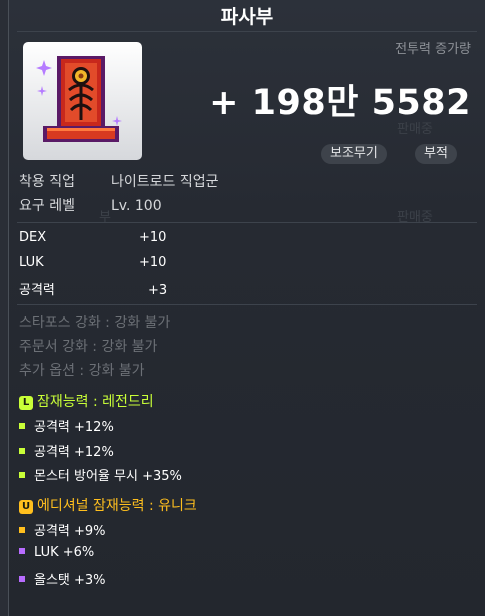  Describe the element at coordinates (88, 347) in the screenshot. I see `upgrade-info: 주문서 강화 : 강화 불가` at that location.